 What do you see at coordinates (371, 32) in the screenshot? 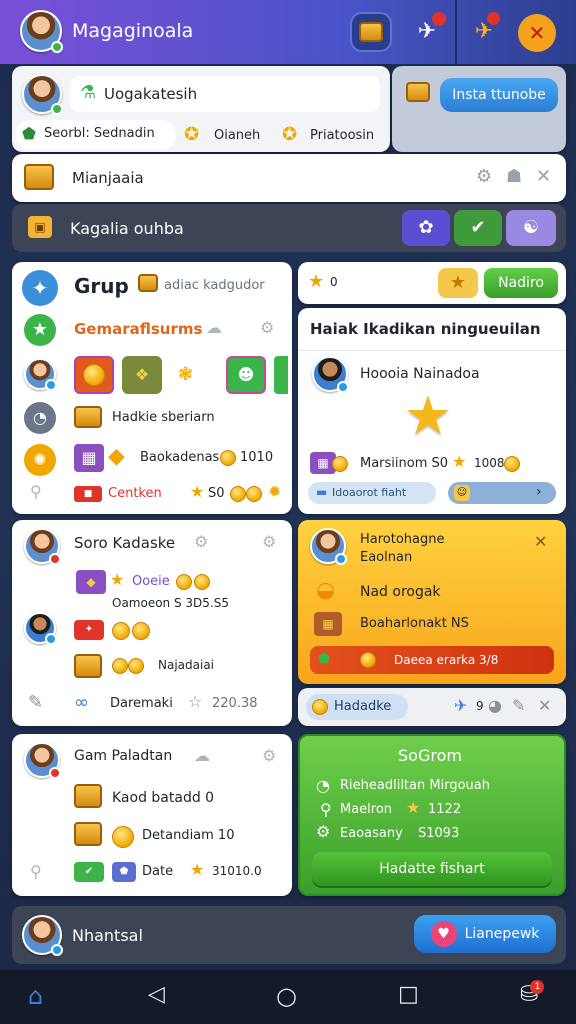
I see `chest-button` at bounding box center [371, 32].